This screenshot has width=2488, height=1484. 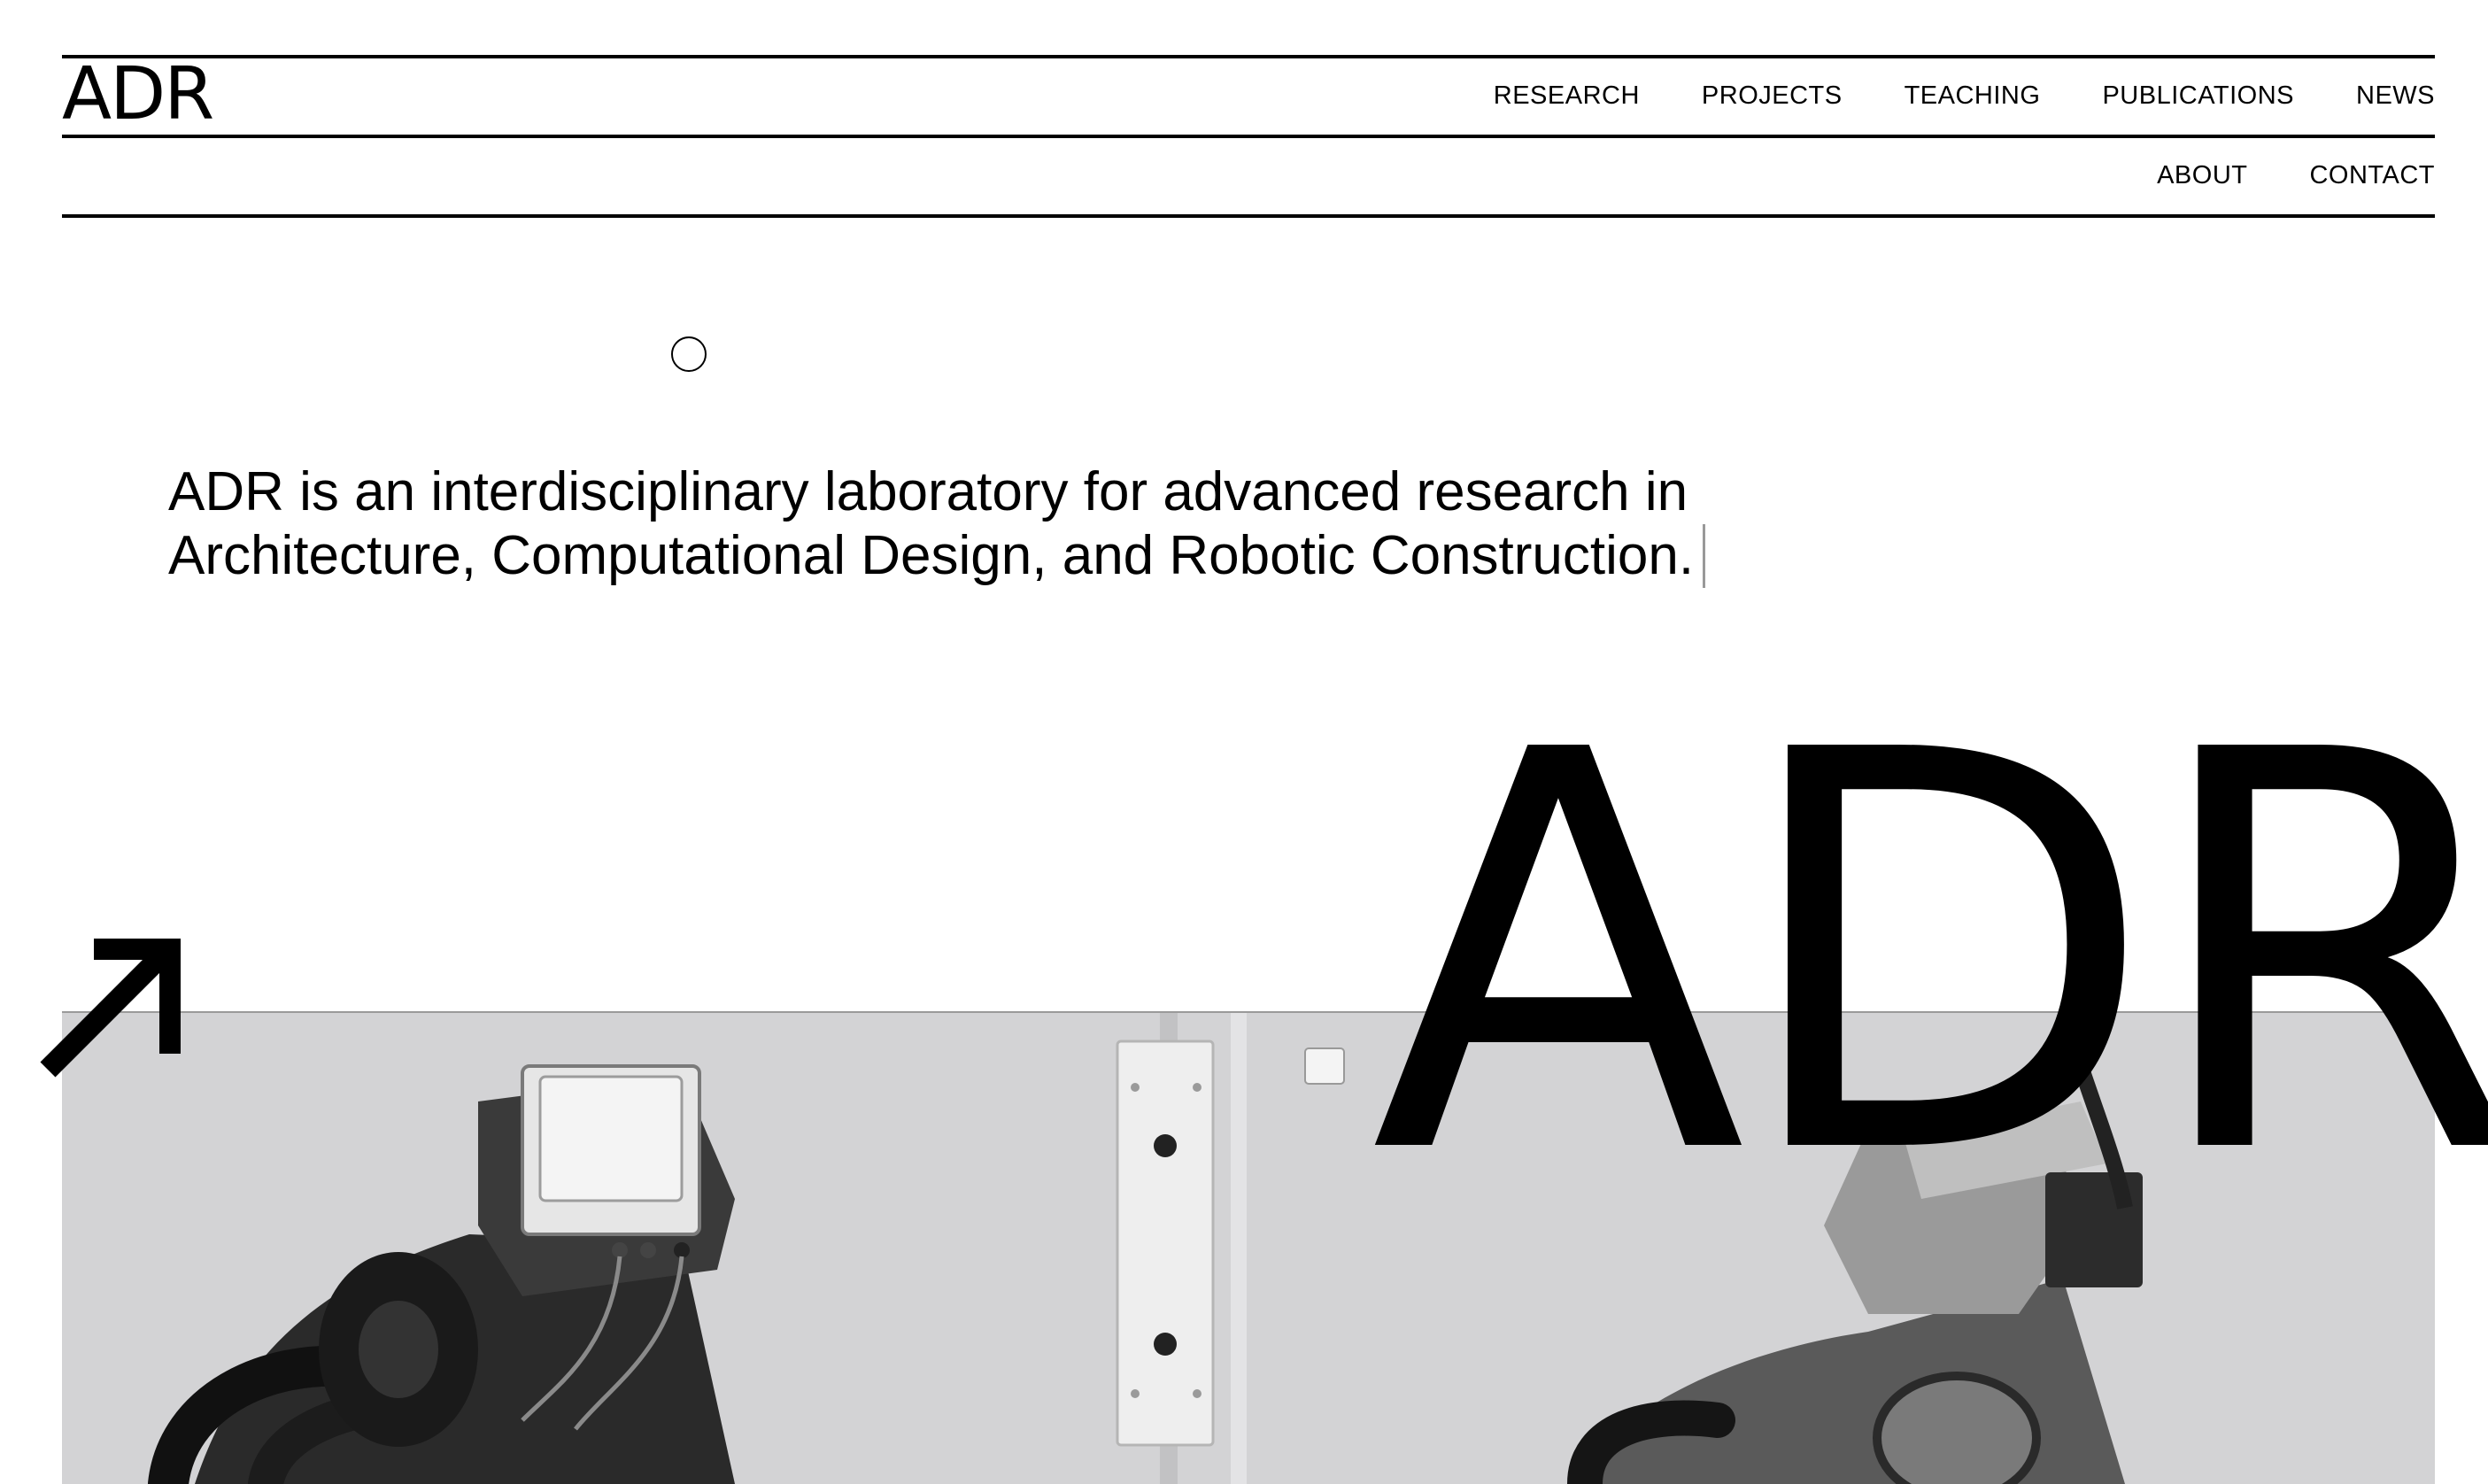 What do you see at coordinates (1248, 216) in the screenshot?
I see `header-bottom-rule` at bounding box center [1248, 216].